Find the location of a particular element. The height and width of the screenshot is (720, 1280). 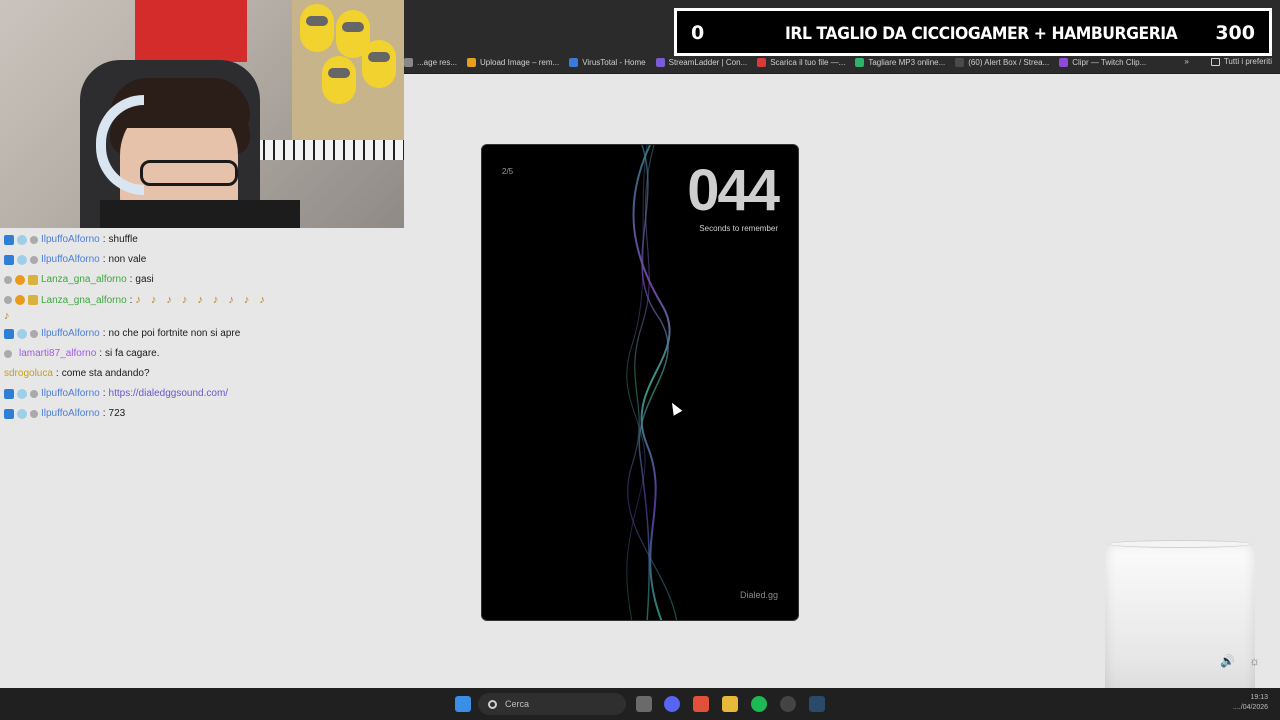

chat-message: sdrogoluca: come sta andando? is located at coordinates (77, 373).